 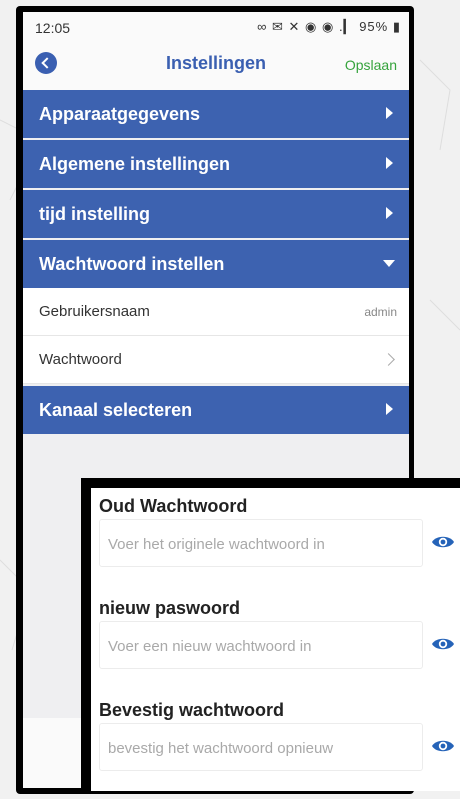 I want to click on confirm-password-input: bevestig het wachtwoord opnieuw, so click(x=261, y=747).